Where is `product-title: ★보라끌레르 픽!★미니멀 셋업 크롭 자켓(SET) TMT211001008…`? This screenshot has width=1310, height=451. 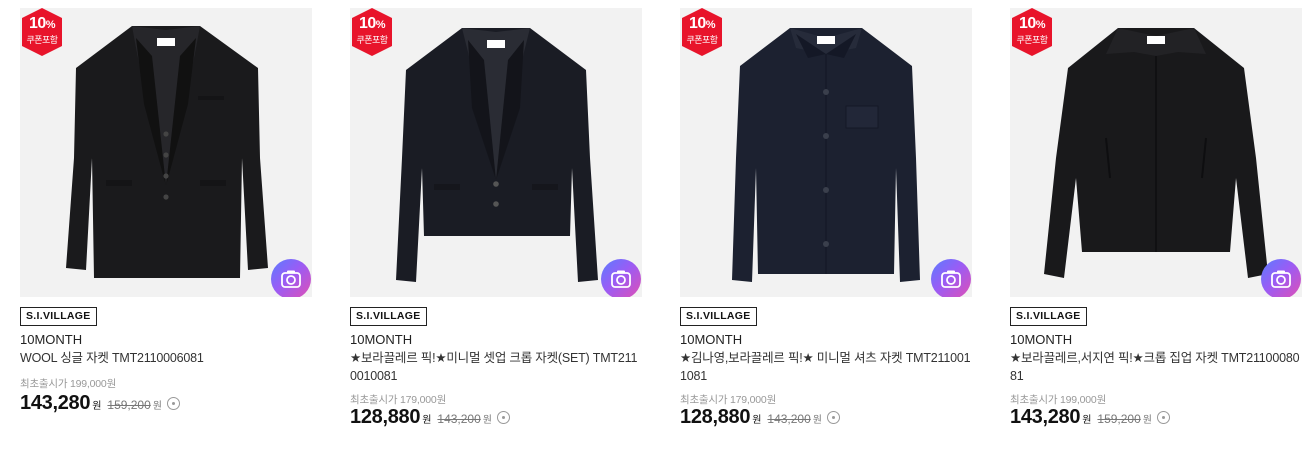 product-title: ★보라끌레르 픽!★미니멀 셋업 크롭 자켓(SET) TMT211001008… is located at coordinates (496, 367).